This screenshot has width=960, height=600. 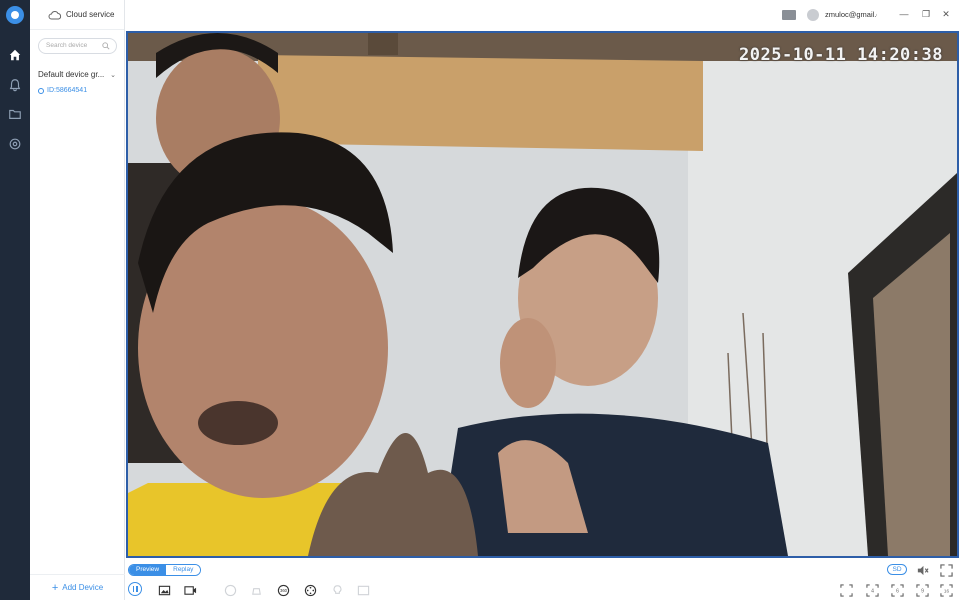 I want to click on settings-icon, so click(x=15, y=144).